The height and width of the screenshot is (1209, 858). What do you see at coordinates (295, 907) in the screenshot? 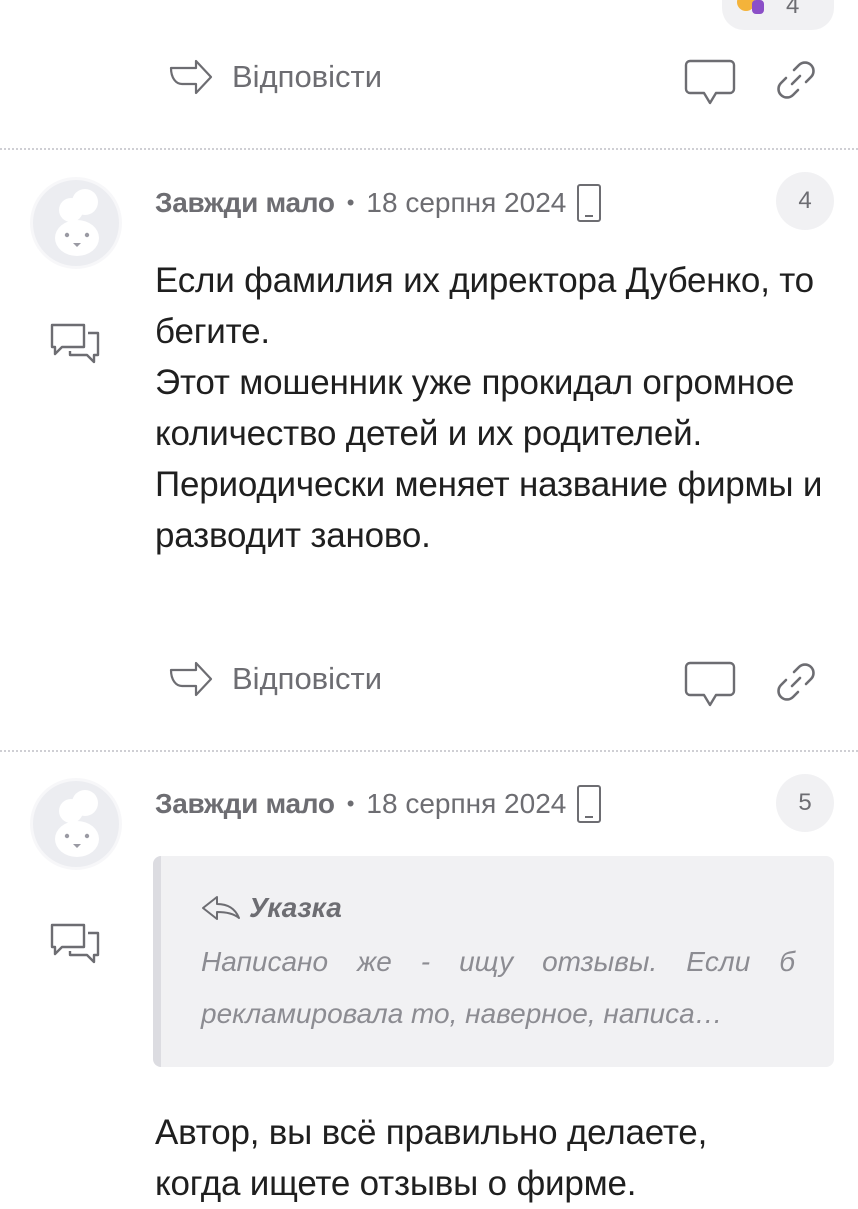
I see `quote-author: Указка` at bounding box center [295, 907].